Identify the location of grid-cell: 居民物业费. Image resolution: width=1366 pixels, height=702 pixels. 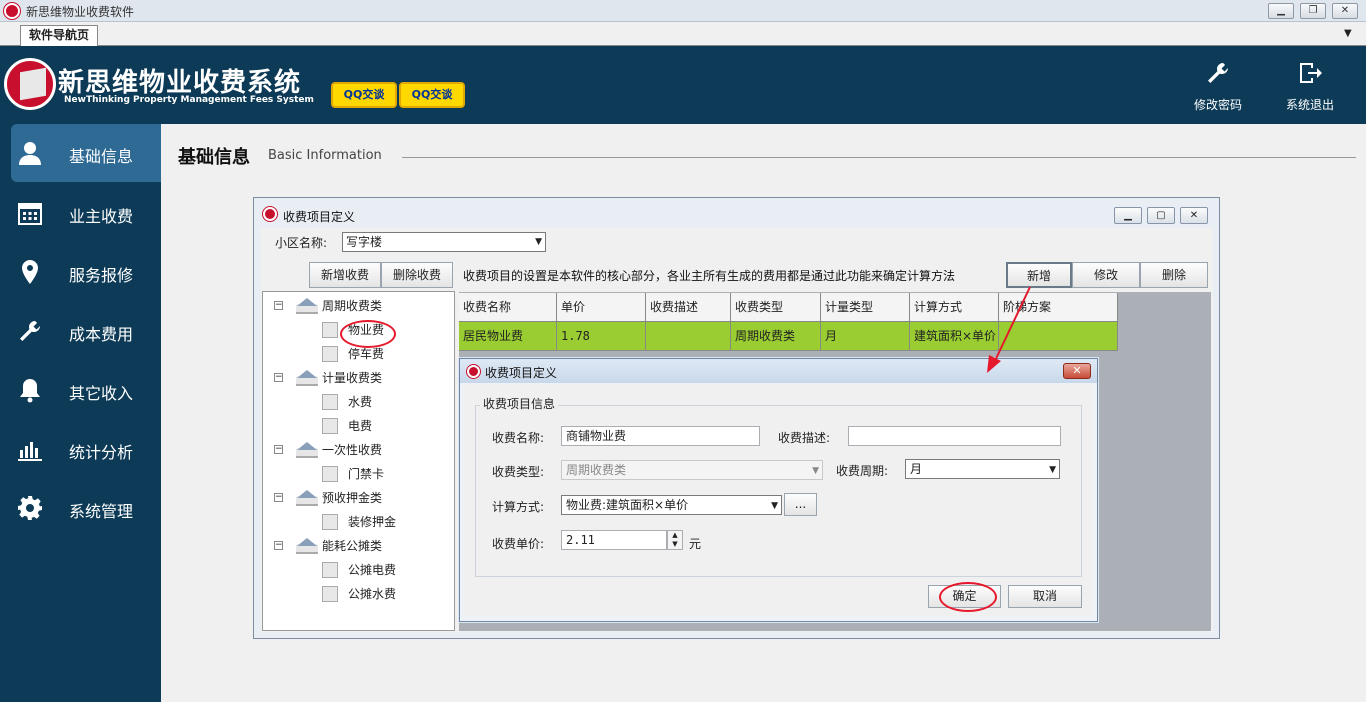
(508, 336).